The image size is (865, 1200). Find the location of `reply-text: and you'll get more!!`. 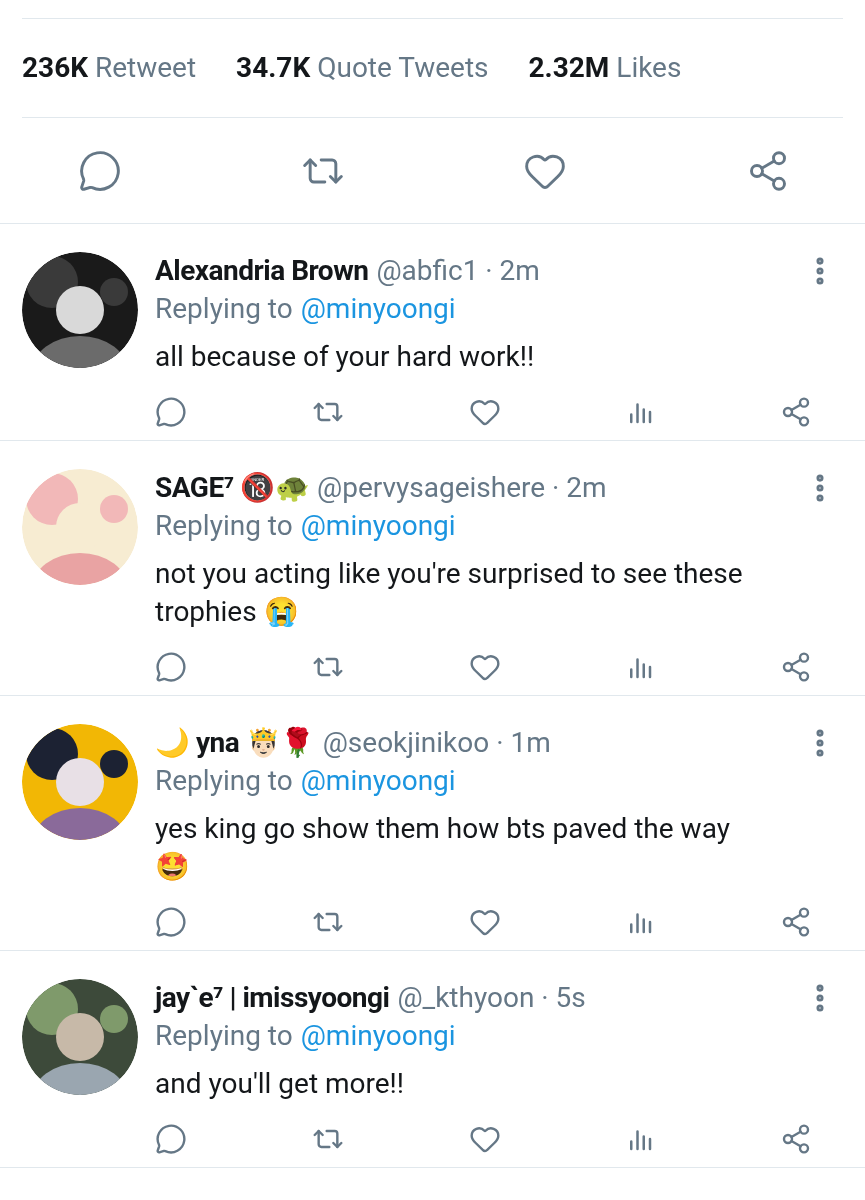

reply-text: and you'll get more!! is located at coordinates (280, 1084).